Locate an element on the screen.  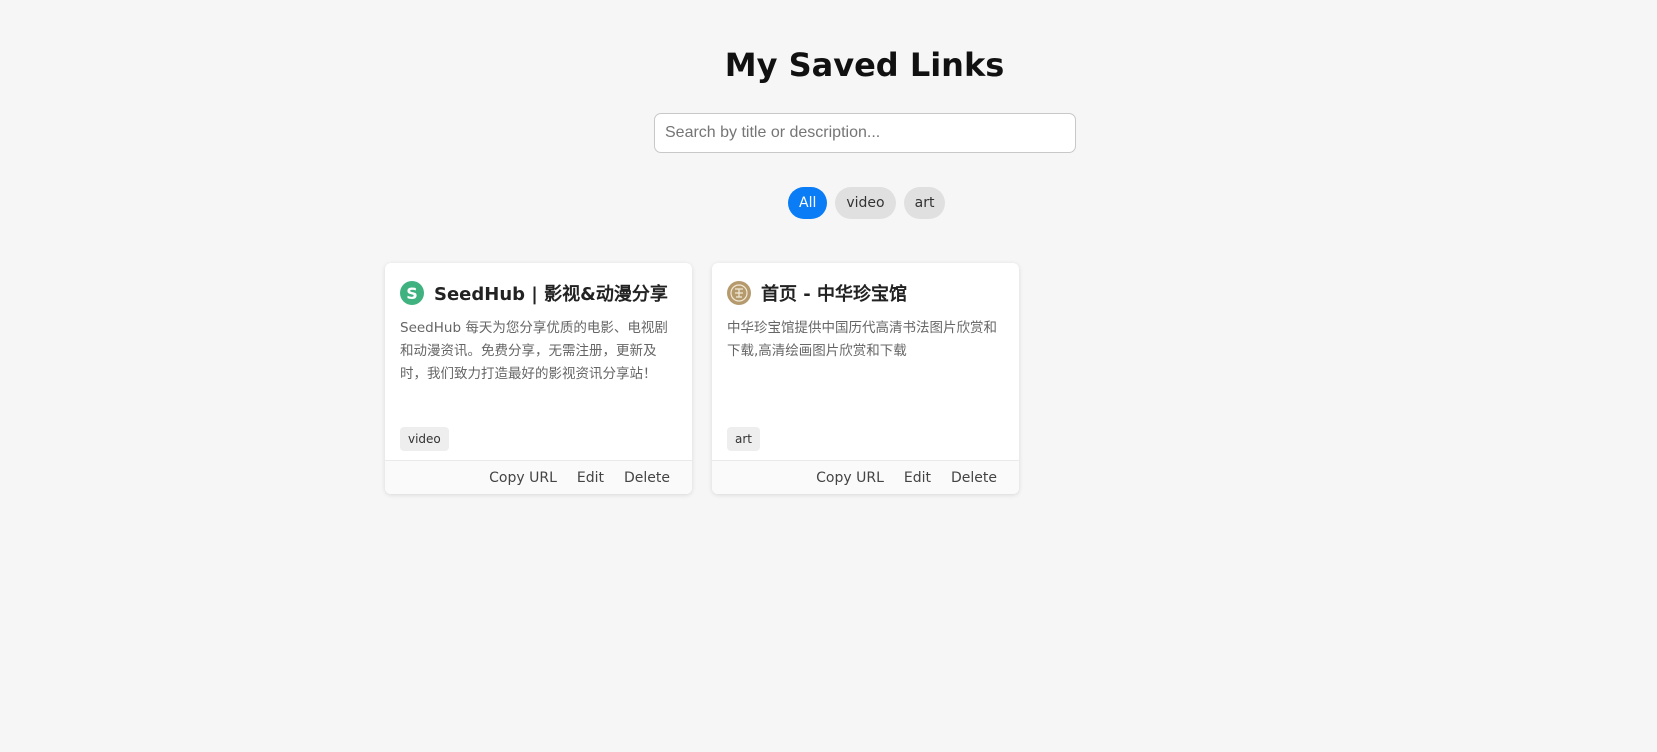
seal-icon is located at coordinates (739, 293).